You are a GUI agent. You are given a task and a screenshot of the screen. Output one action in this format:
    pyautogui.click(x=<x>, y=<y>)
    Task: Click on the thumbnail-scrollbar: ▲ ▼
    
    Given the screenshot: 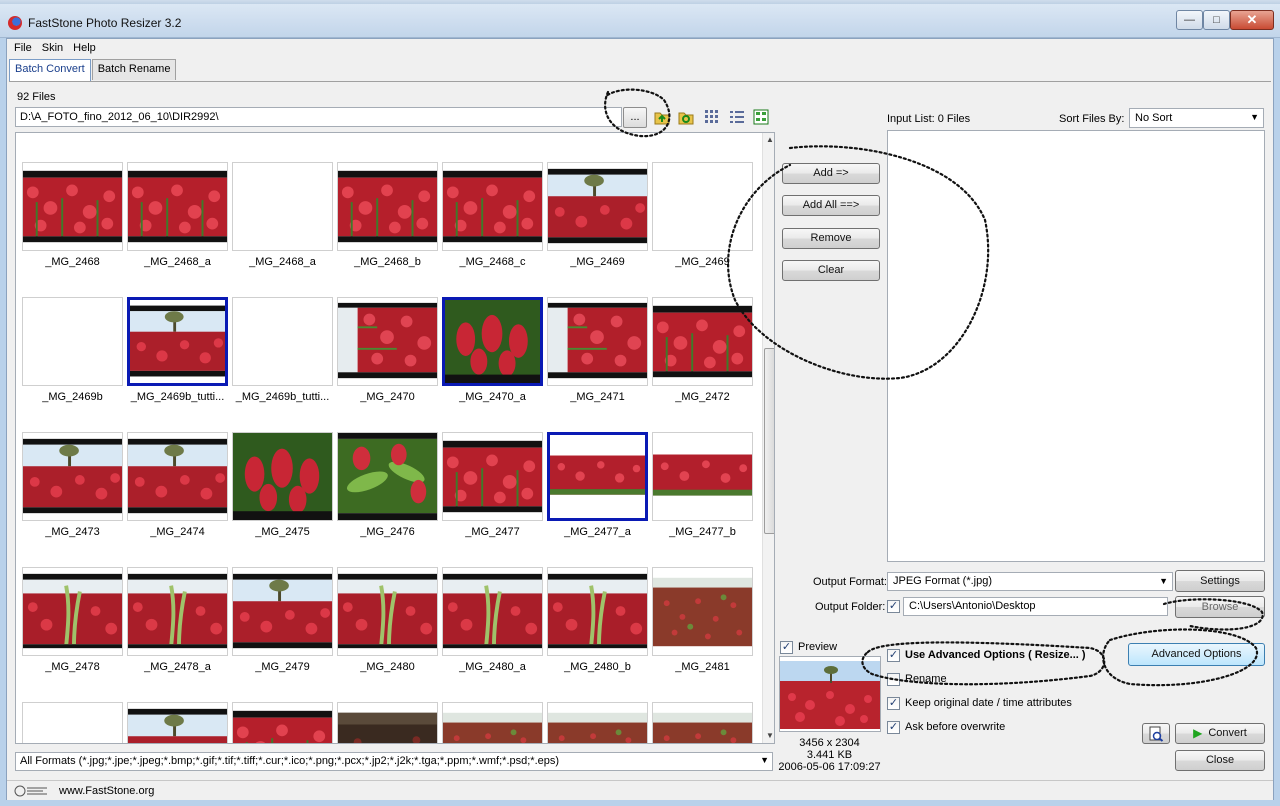 What is the action you would take?
    pyautogui.click(x=768, y=438)
    